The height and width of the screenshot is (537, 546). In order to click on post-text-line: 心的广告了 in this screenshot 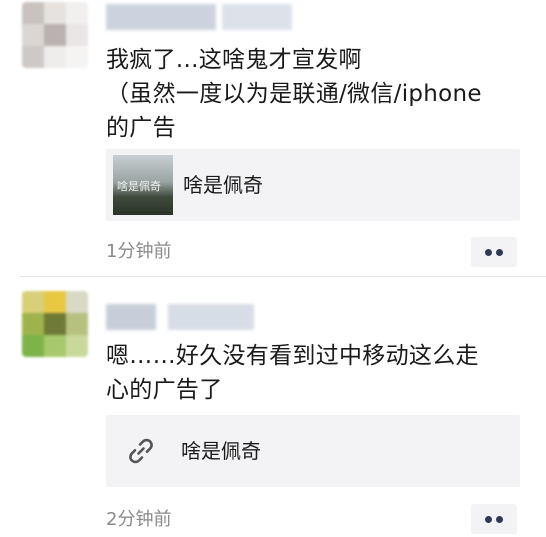, I will do `click(164, 390)`.